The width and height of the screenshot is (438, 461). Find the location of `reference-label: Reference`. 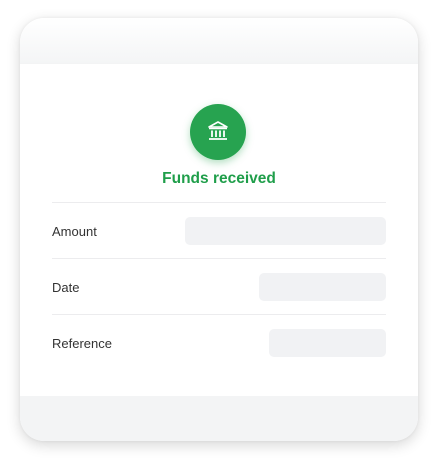

reference-label: Reference is located at coordinates (82, 343).